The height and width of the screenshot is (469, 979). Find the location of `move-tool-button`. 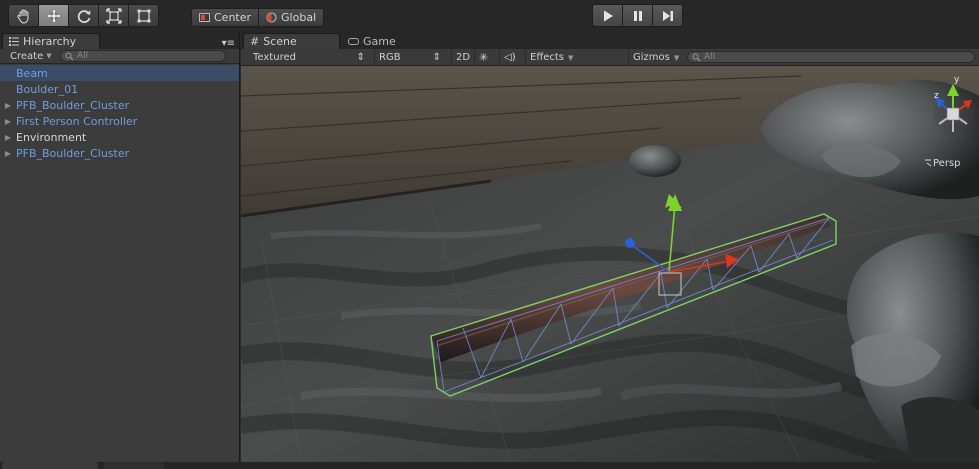

move-tool-button is located at coordinates (53, 15).